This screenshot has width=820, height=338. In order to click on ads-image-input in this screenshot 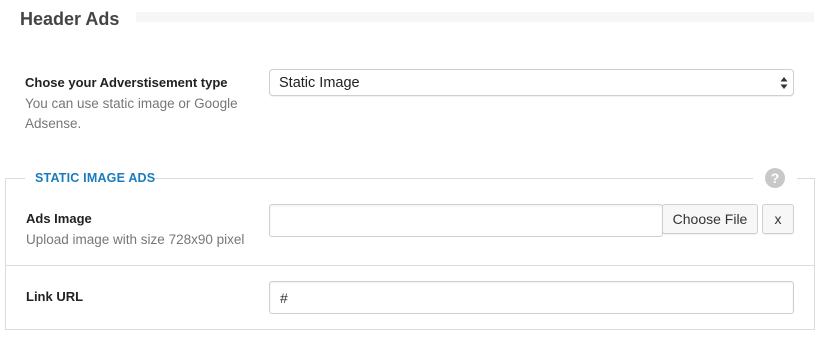, I will do `click(466, 220)`.